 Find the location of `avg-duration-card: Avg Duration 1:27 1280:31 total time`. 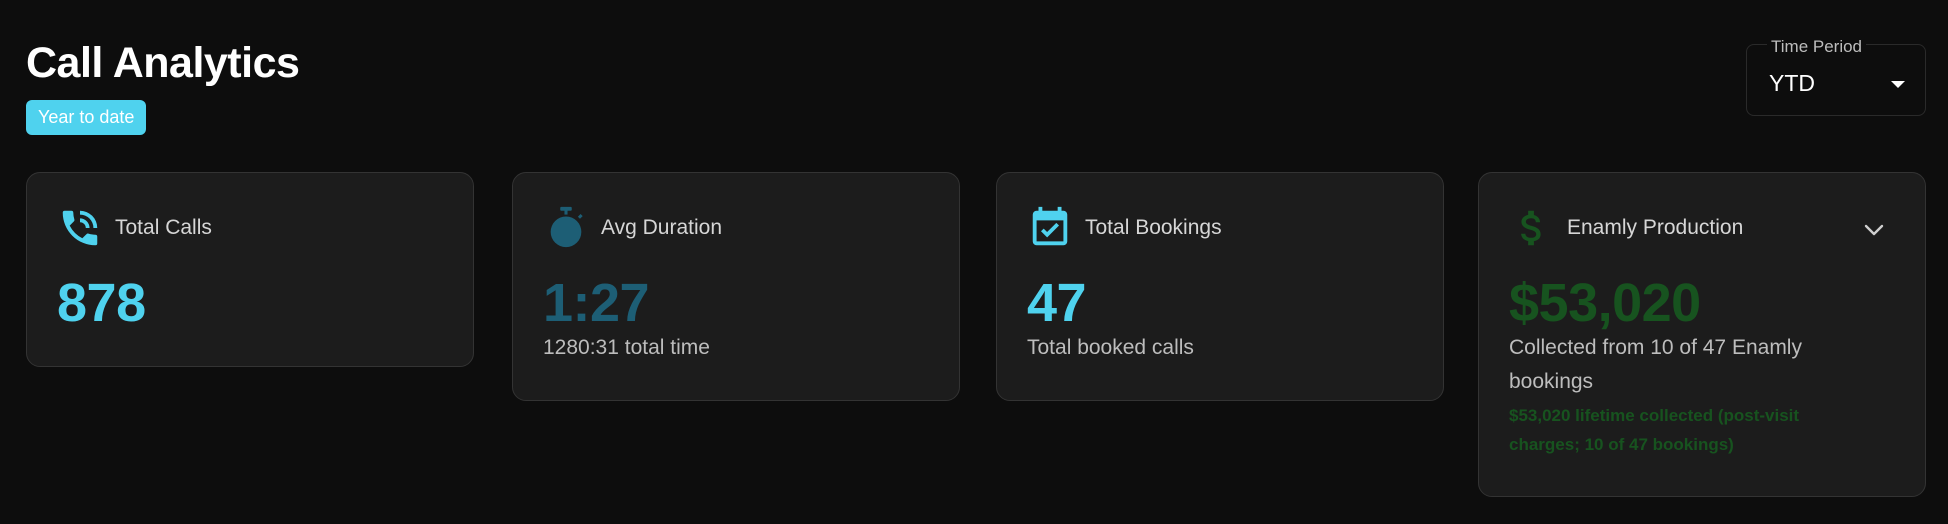

avg-duration-card: Avg Duration 1:27 1280:31 total time is located at coordinates (736, 286).